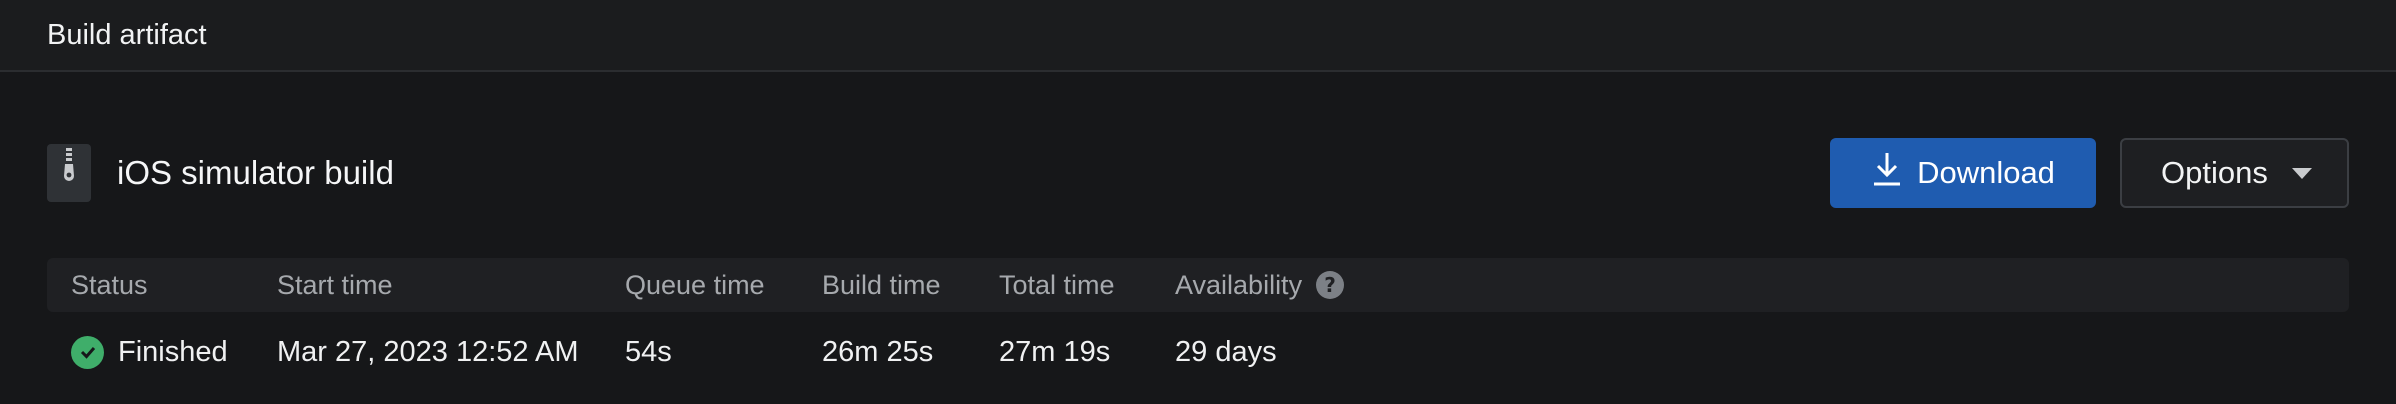  What do you see at coordinates (878, 351) in the screenshot?
I see `build-time-value: 26m 25s` at bounding box center [878, 351].